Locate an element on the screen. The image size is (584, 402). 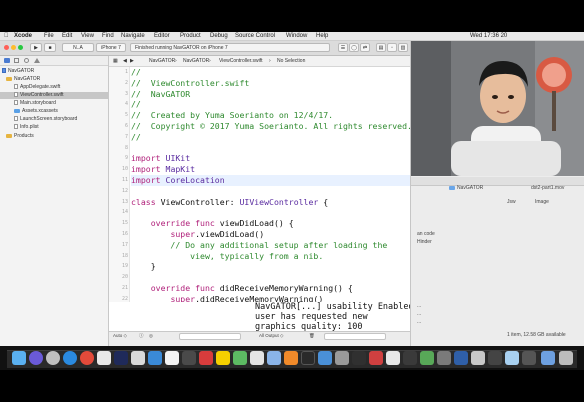
menu-file: File is located at coordinates (49, 36).